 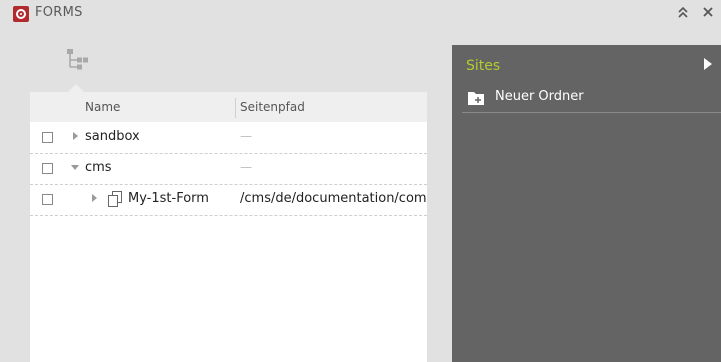 I want to click on row-name: cms, so click(x=98, y=167).